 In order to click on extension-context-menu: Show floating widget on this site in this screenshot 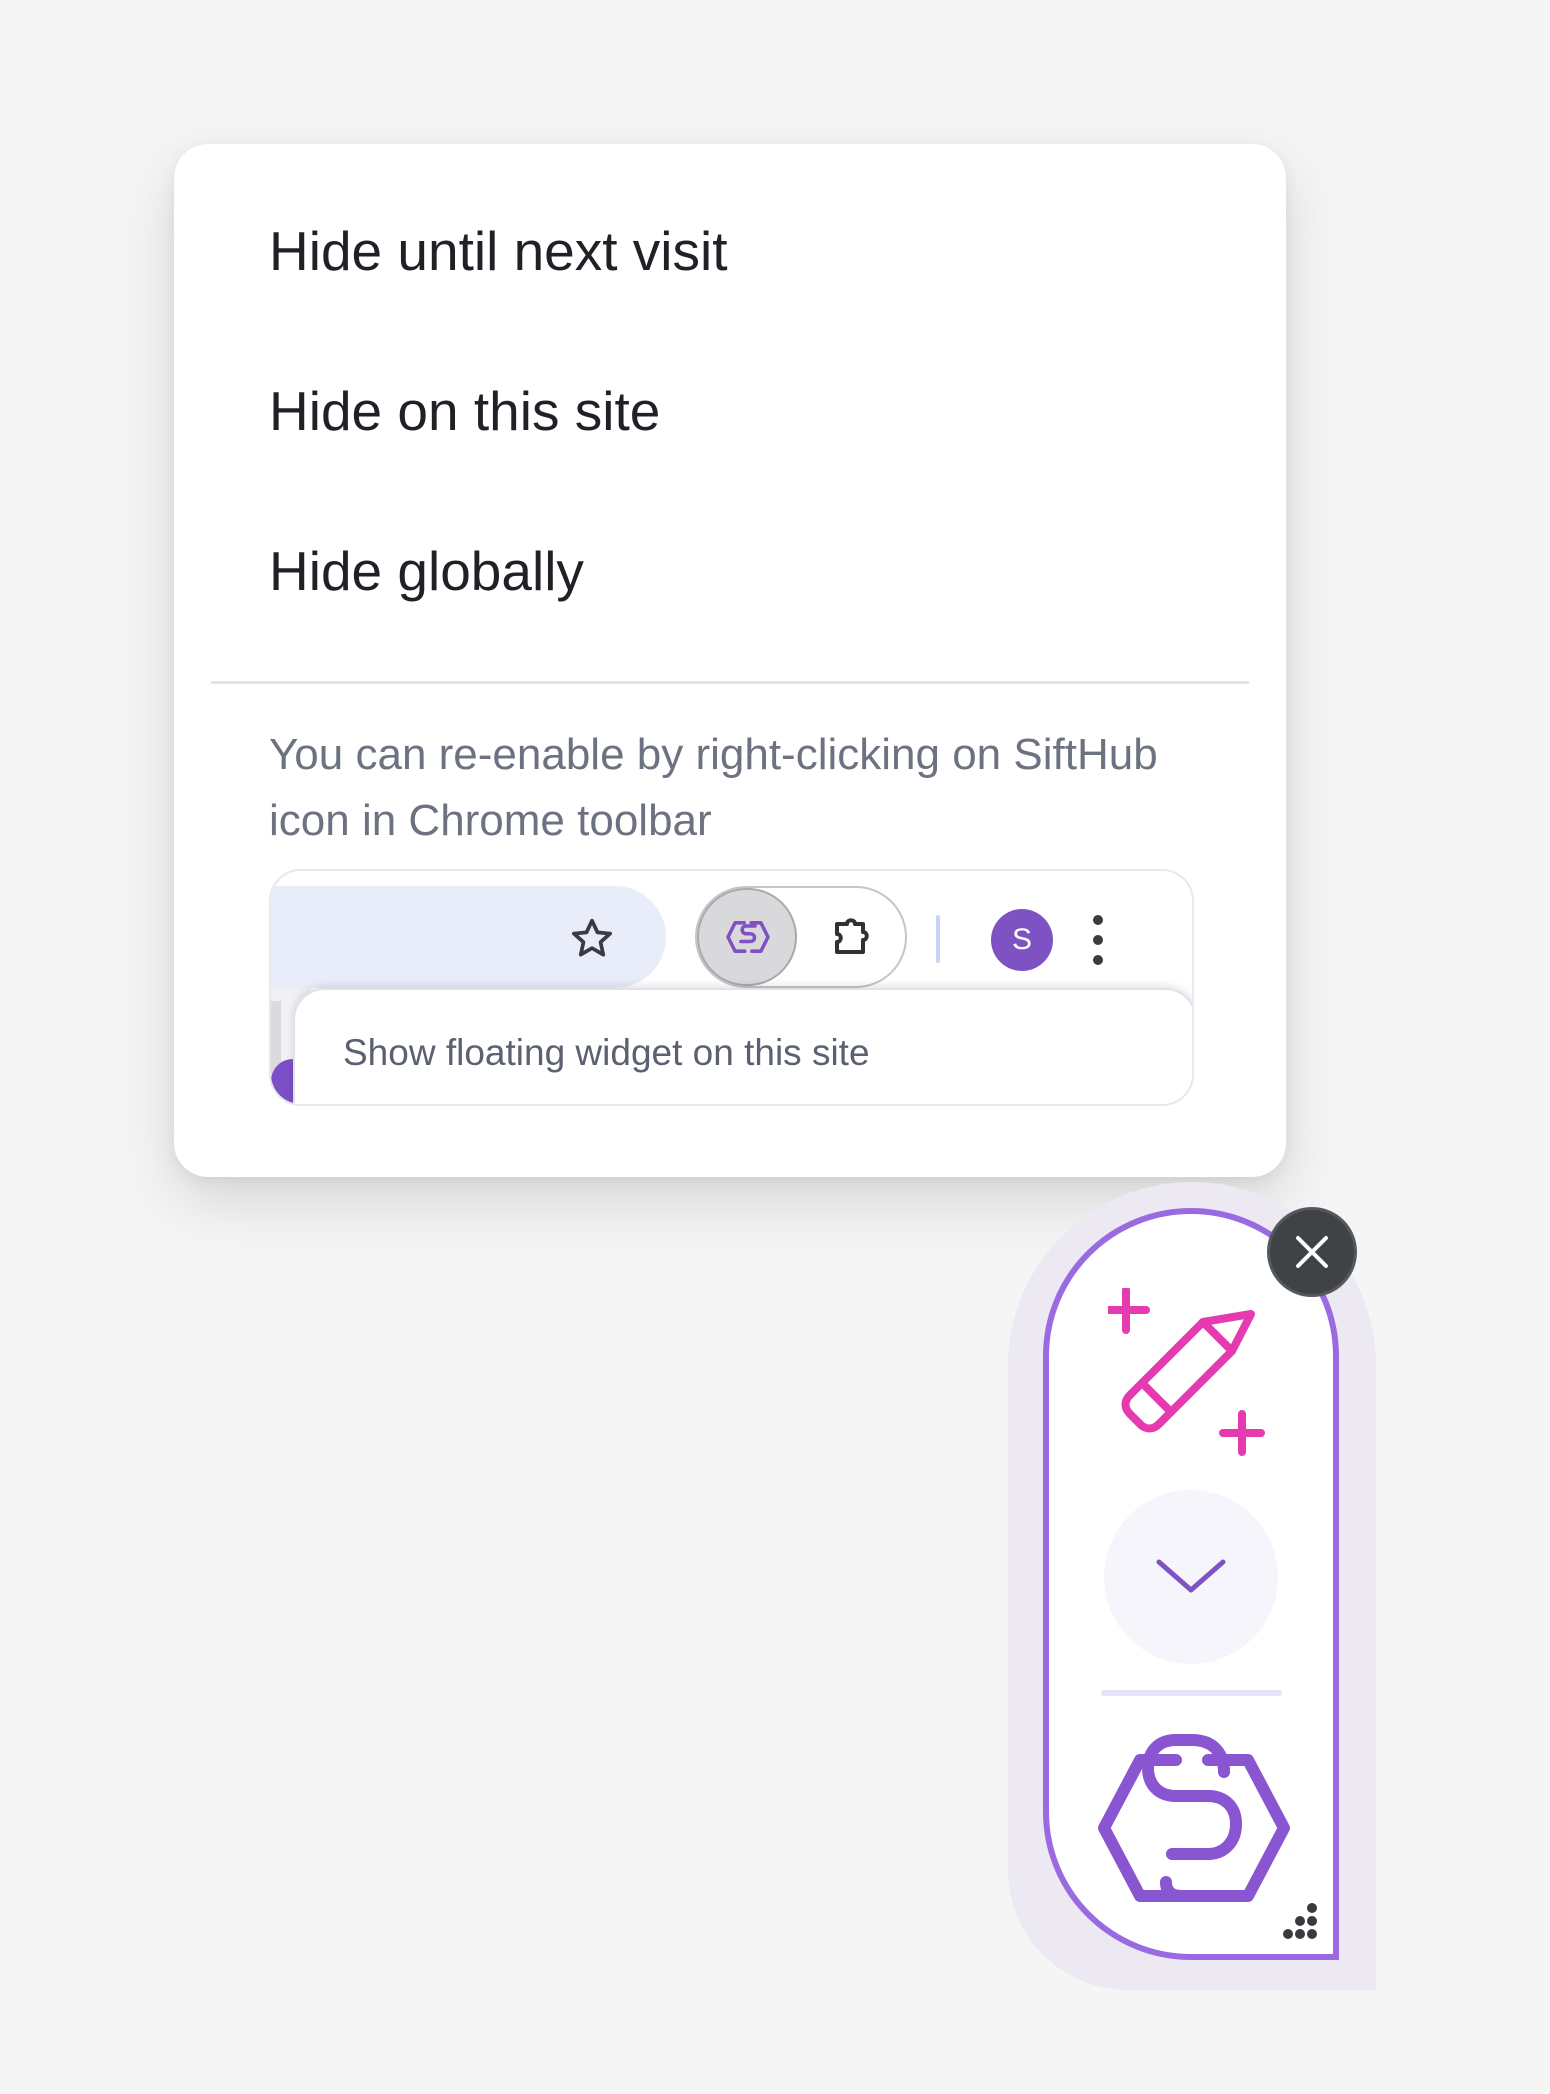, I will do `click(742, 1046)`.